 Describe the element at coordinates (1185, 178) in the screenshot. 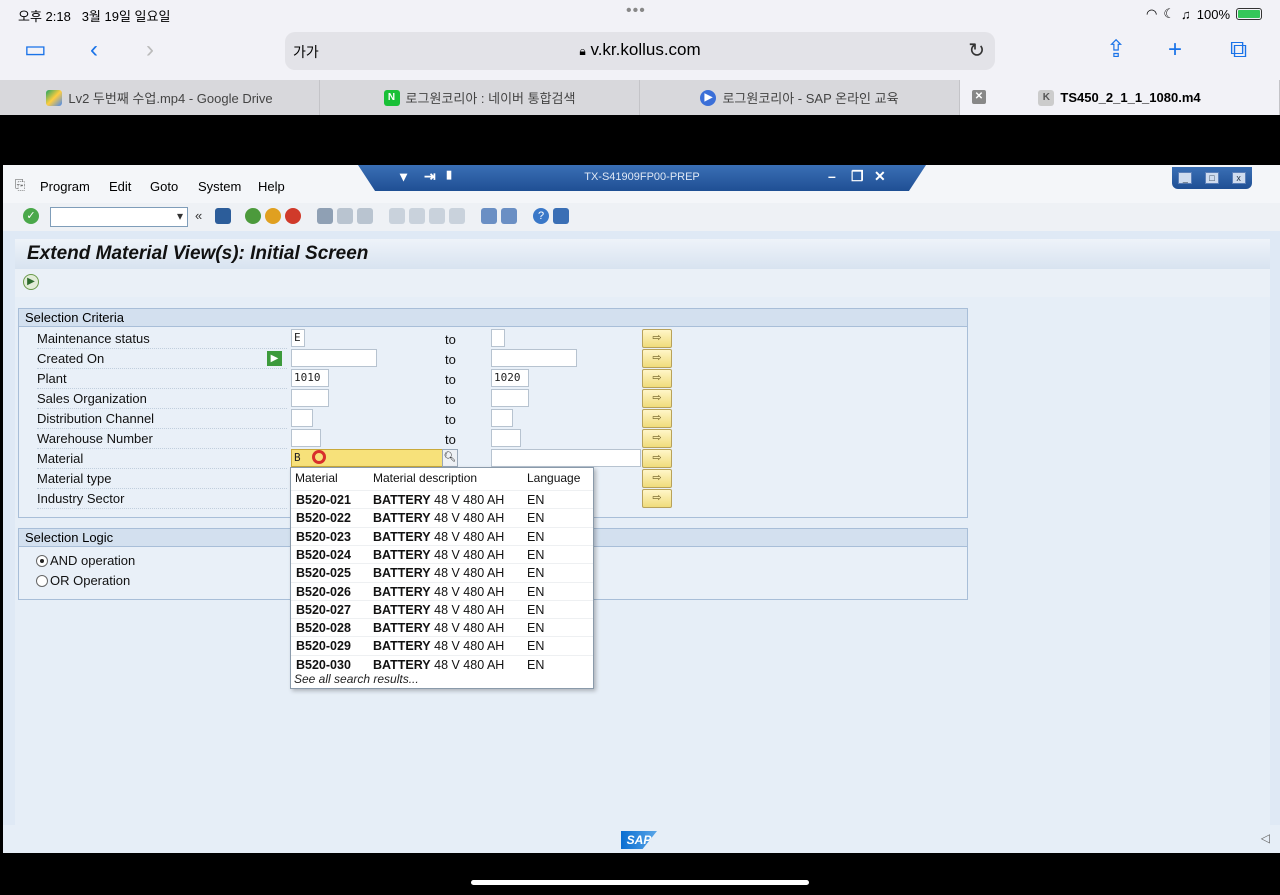

I see `window-minimize-icon: _` at that location.